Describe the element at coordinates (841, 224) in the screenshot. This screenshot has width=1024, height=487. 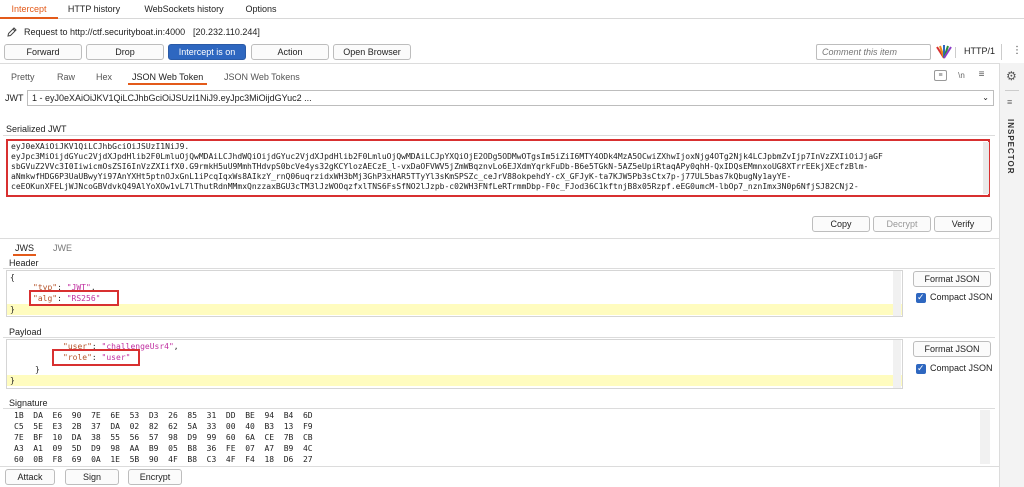
I see `copy-button: Copy` at that location.